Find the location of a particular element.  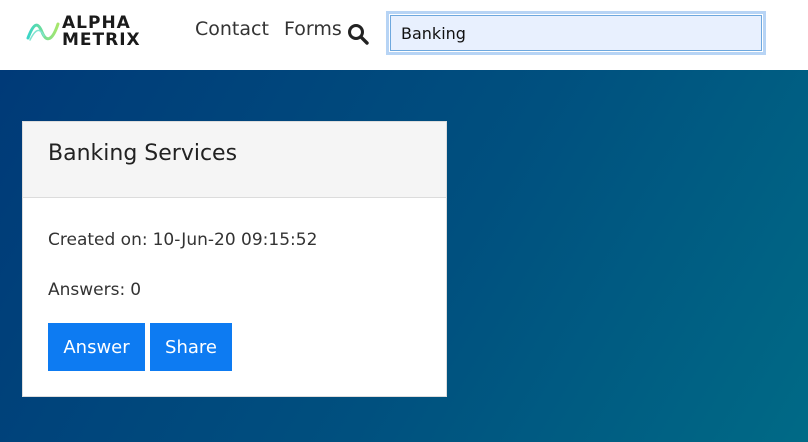

answers-count-line: Answers: 0 is located at coordinates (94, 290).